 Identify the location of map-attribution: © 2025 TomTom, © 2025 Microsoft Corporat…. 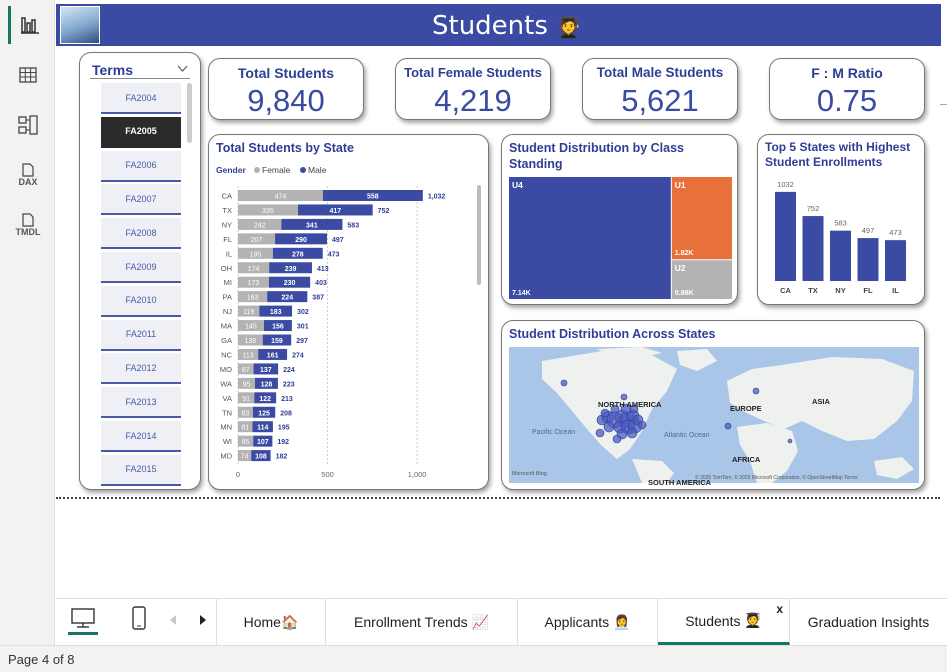
(776, 477).